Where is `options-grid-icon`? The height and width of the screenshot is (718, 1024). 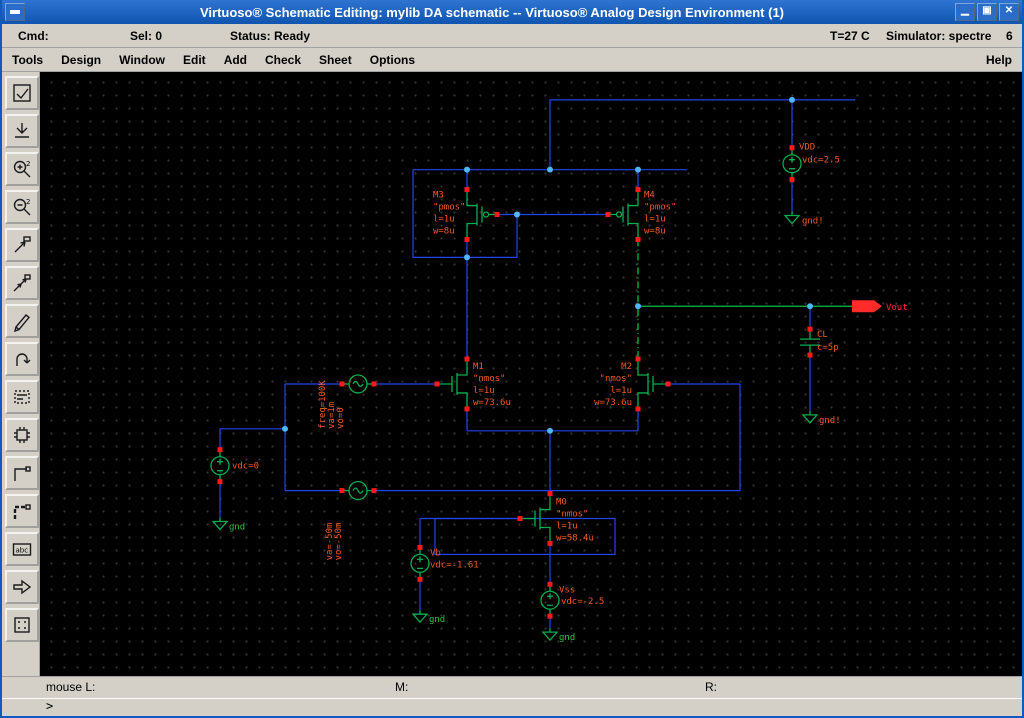 options-grid-icon is located at coordinates (22, 625).